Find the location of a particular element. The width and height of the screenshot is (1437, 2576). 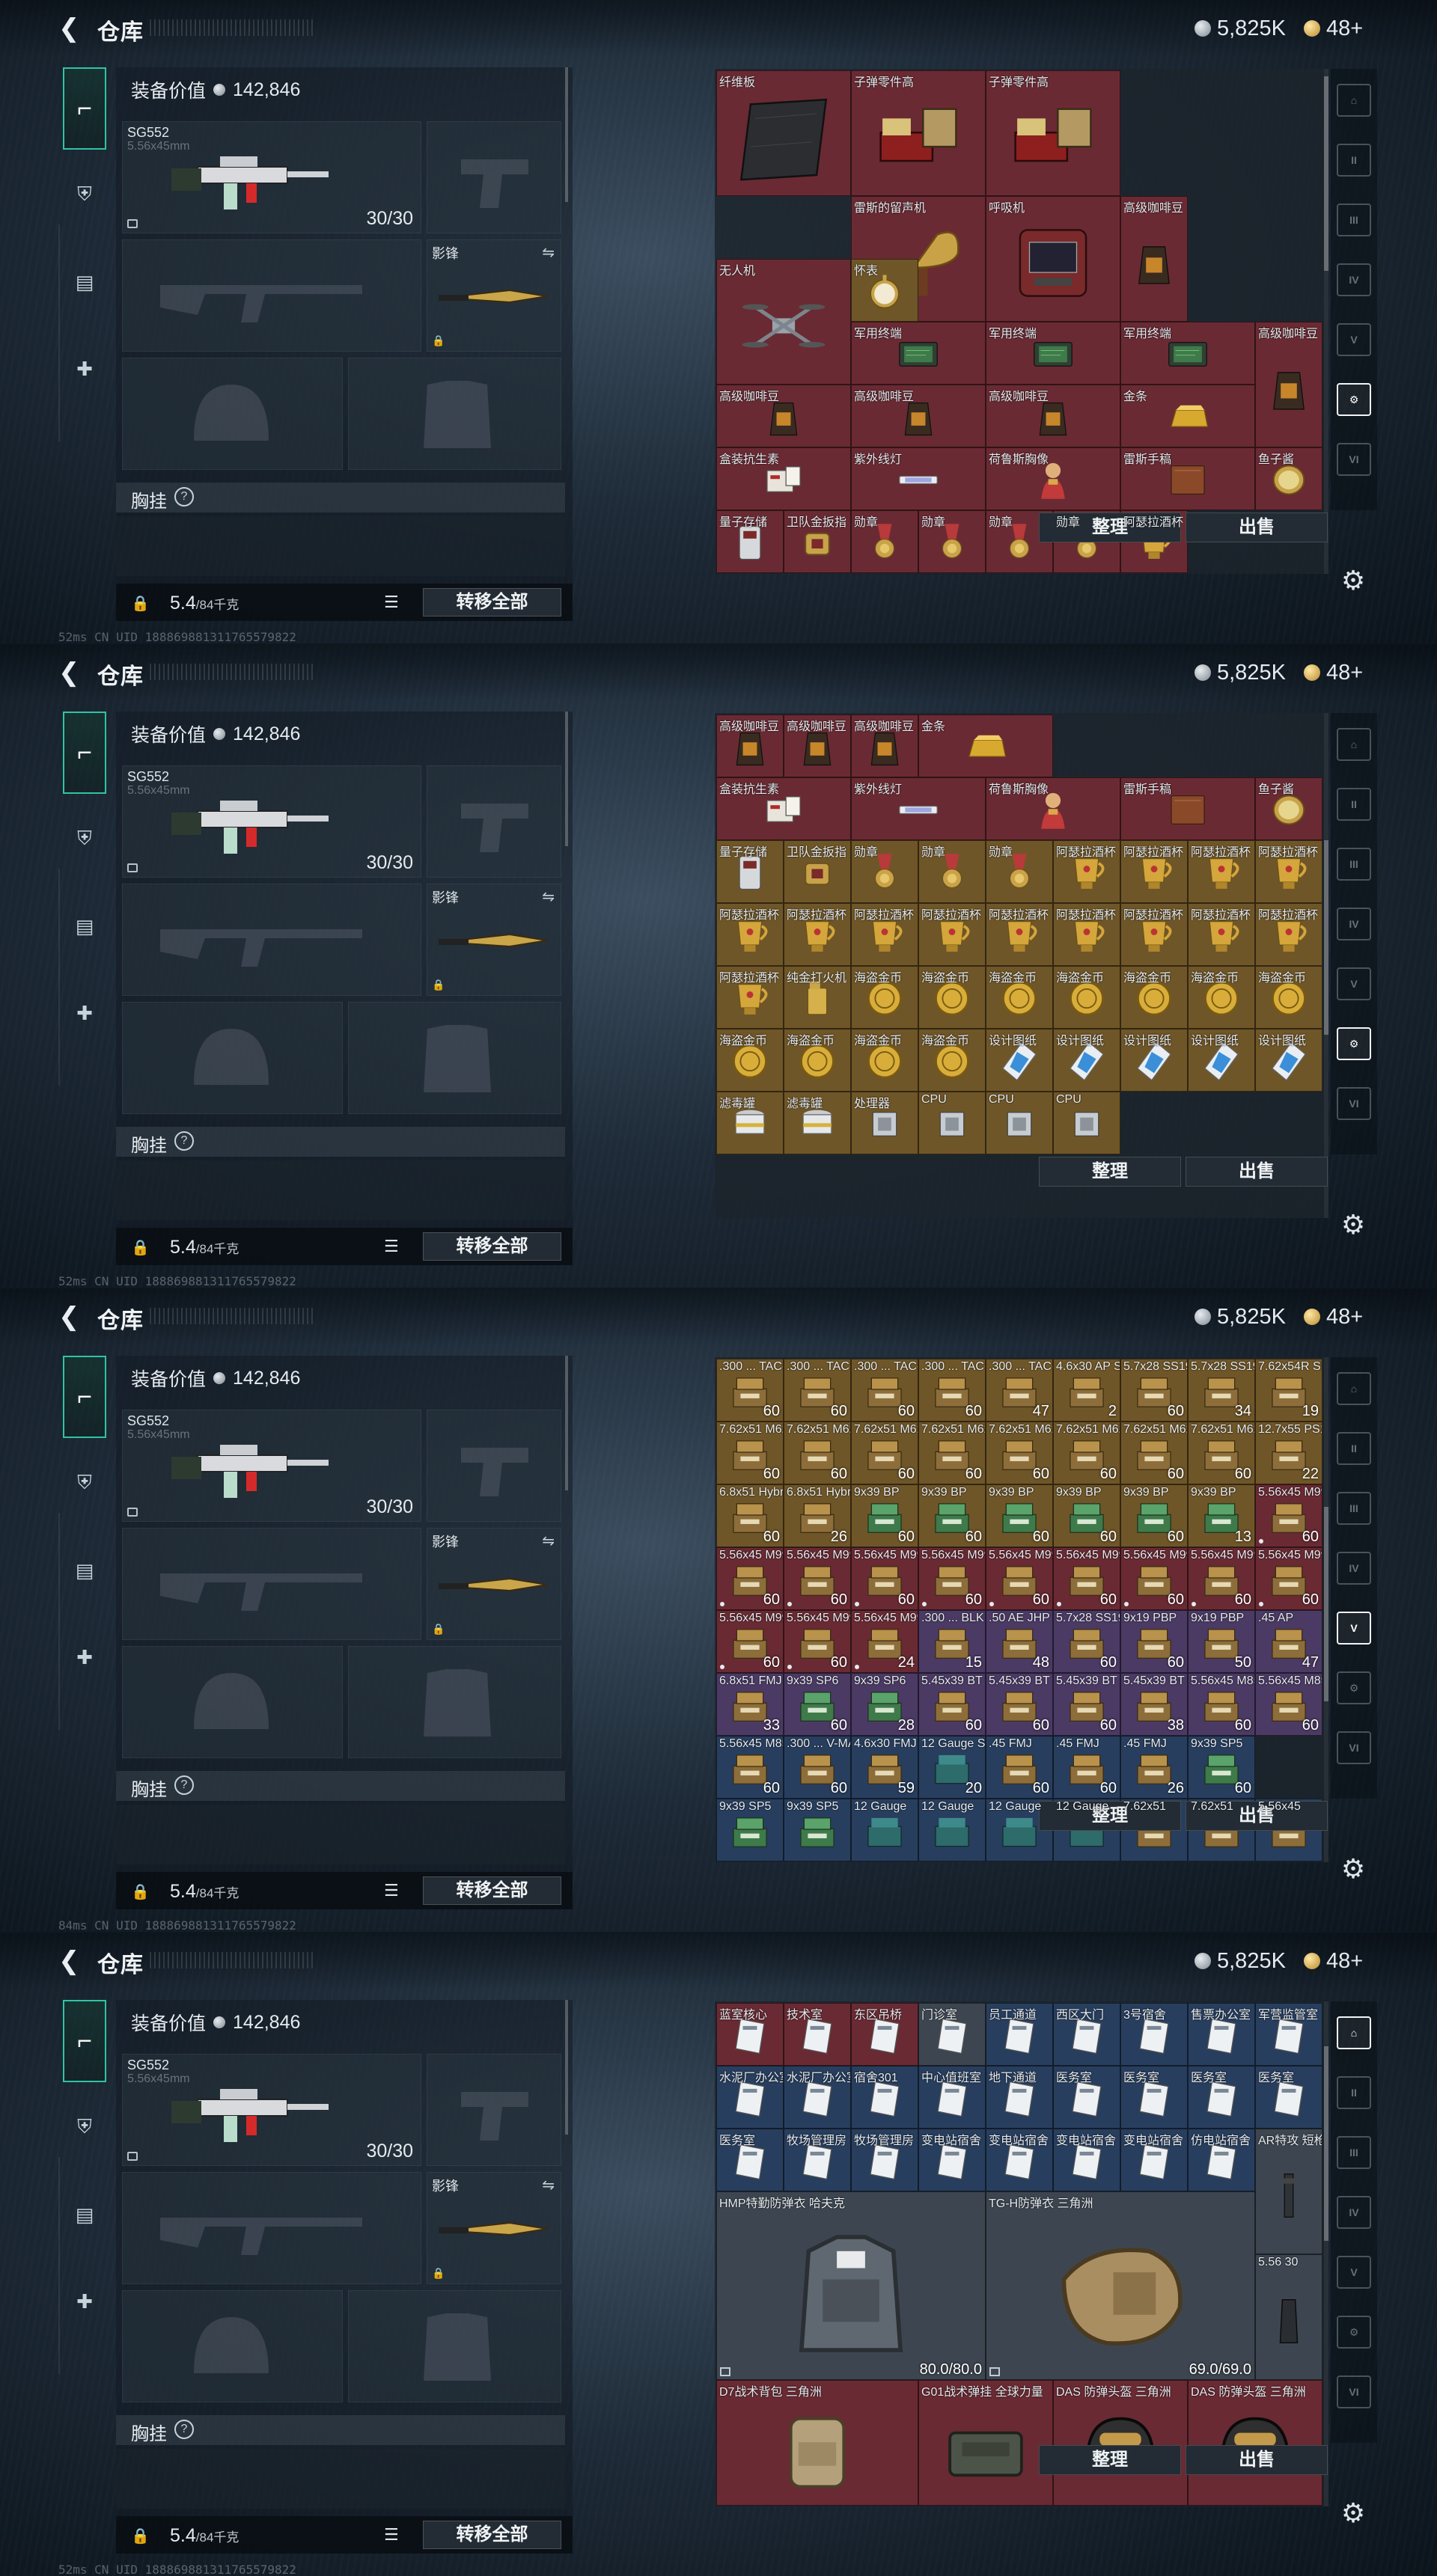

item-cell: 鱼子酱 is located at coordinates (1288, 478).